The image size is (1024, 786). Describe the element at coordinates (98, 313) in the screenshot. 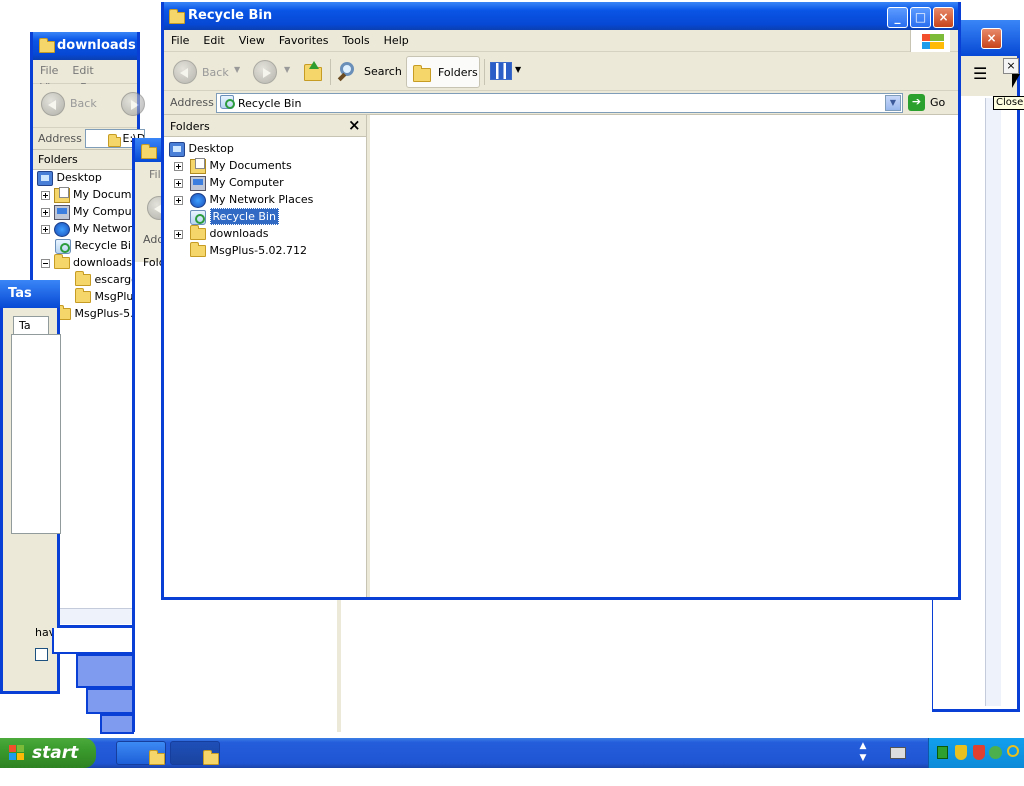

I see `tree-item-msgplus-root: MsgPlus-5.0` at that location.